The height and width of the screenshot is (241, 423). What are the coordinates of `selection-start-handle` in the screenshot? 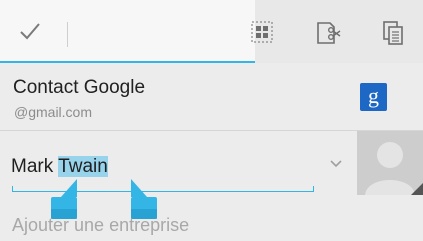 It's located at (63, 199).